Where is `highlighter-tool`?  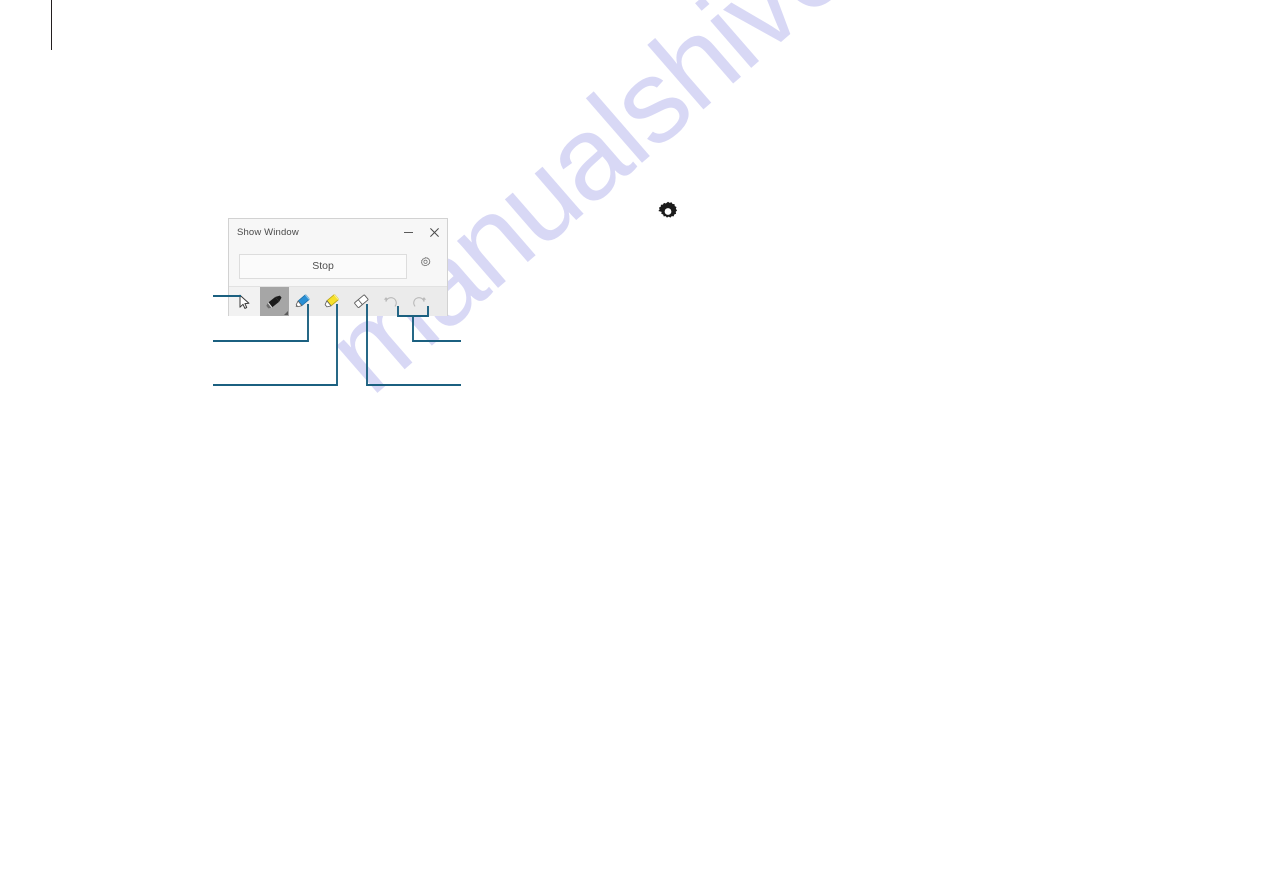
highlighter-tool is located at coordinates (332, 301).